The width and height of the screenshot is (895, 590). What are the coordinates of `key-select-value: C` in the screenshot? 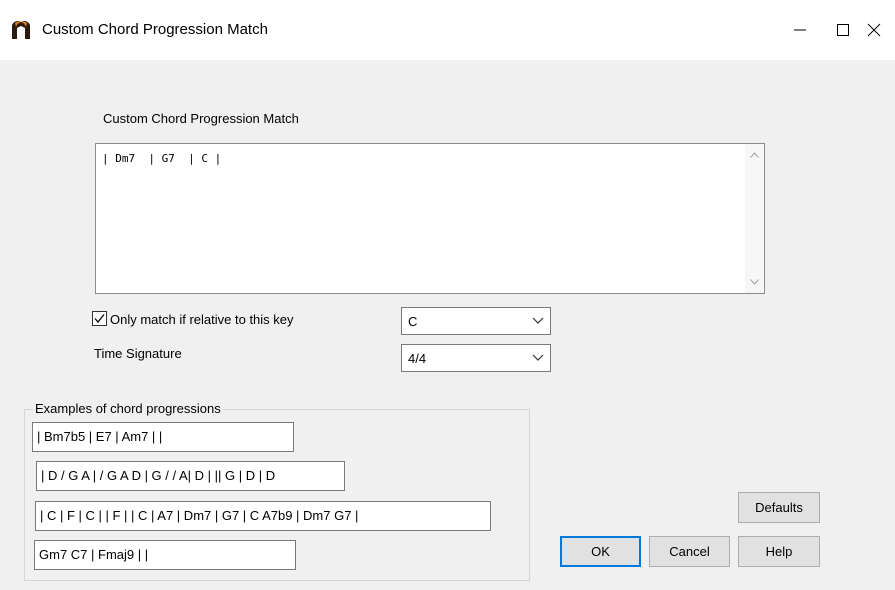 It's located at (413, 321).